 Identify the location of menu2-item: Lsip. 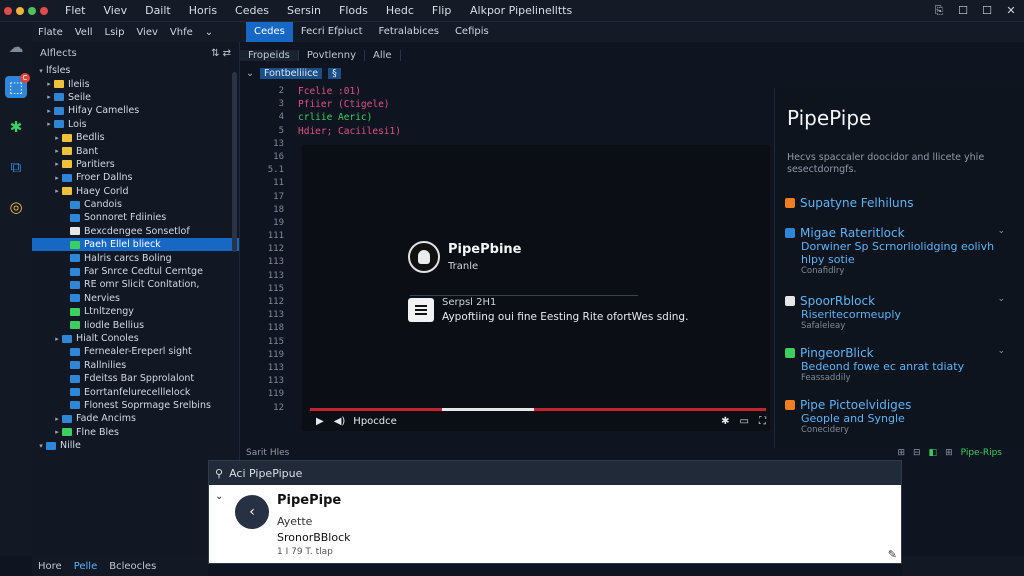
(115, 32).